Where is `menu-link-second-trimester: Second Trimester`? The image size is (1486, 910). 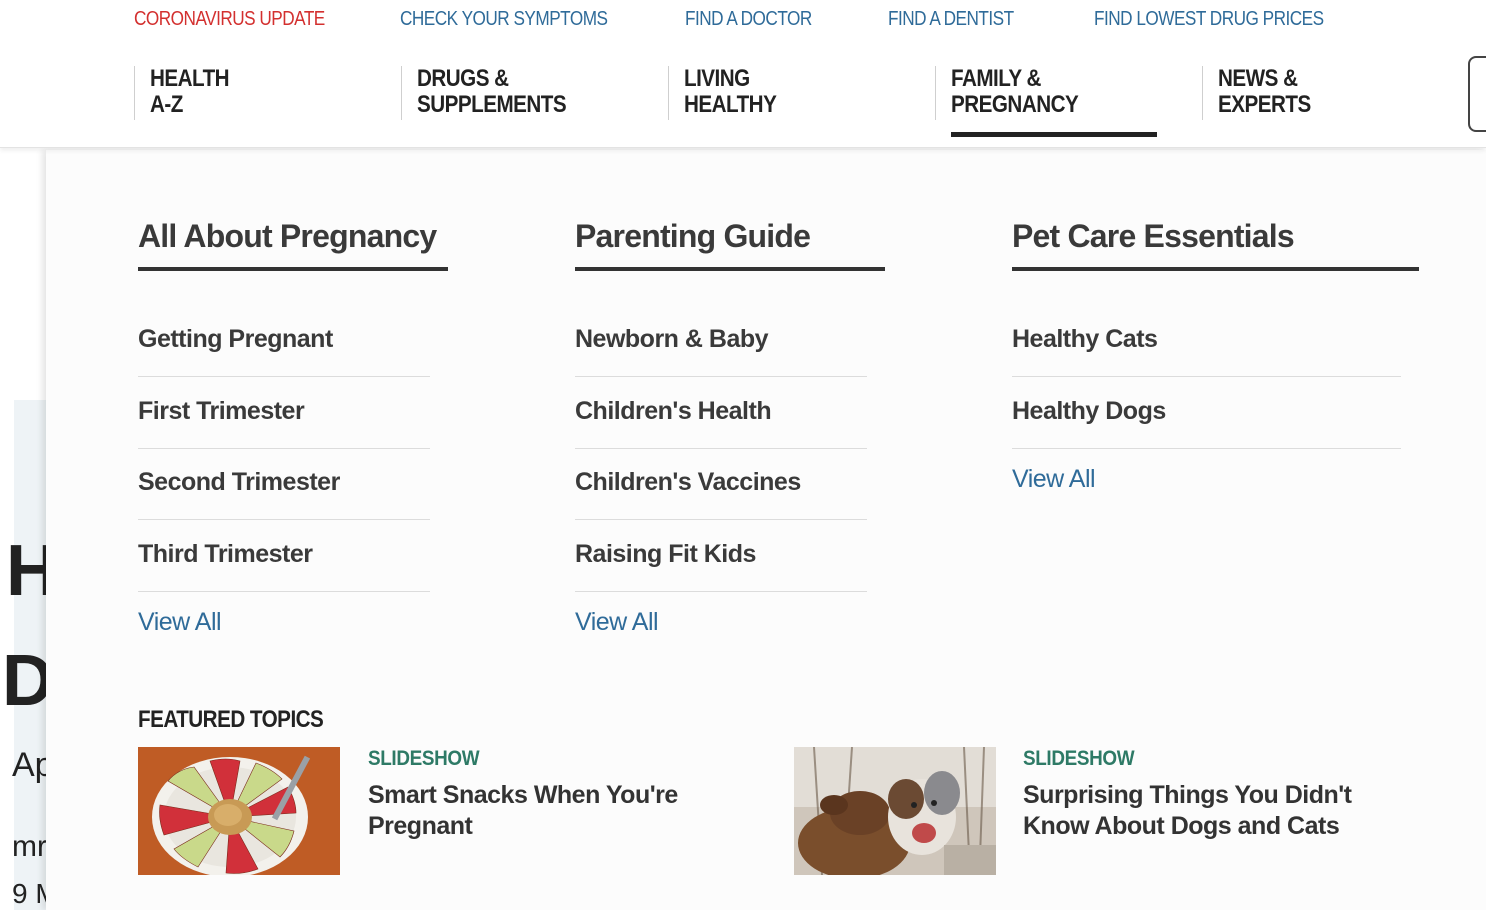 menu-link-second-trimester: Second Trimester is located at coordinates (284, 484).